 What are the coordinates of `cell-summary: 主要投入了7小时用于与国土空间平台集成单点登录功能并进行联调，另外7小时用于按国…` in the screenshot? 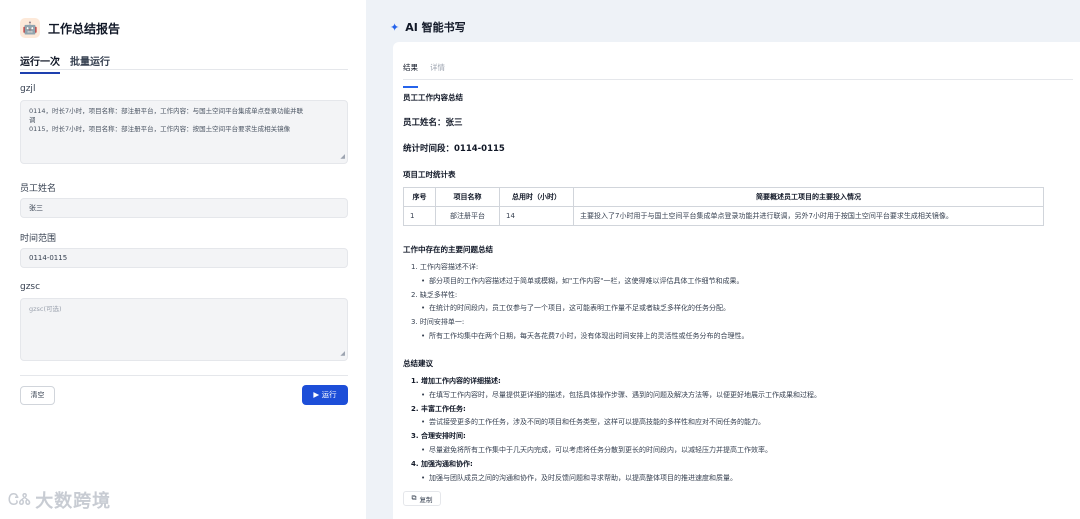 It's located at (808, 216).